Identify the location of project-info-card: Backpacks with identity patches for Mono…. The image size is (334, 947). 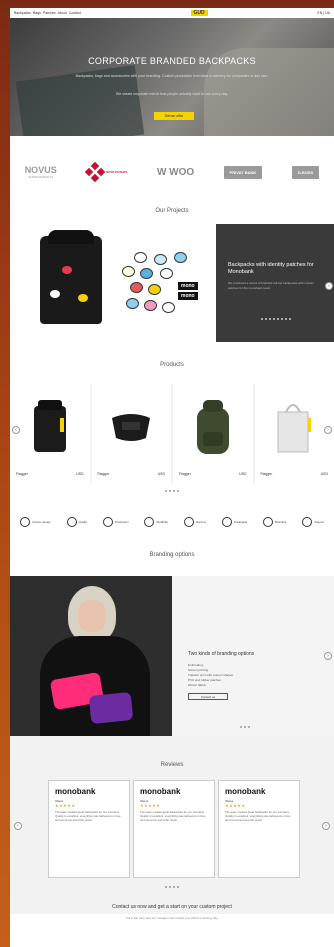
(275, 283).